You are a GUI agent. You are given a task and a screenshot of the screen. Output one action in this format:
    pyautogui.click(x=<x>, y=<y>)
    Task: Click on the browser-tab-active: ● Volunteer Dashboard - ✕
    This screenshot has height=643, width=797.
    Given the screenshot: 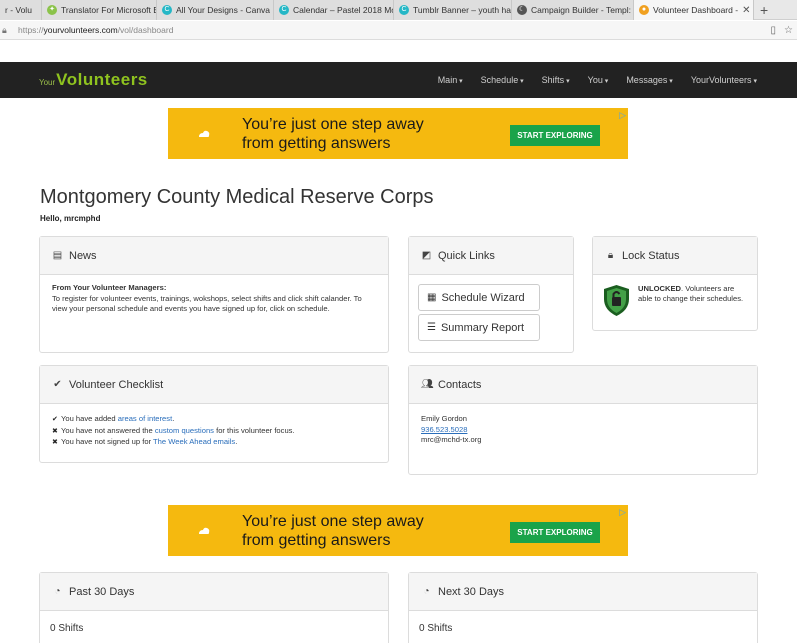 What is the action you would take?
    pyautogui.click(x=694, y=10)
    